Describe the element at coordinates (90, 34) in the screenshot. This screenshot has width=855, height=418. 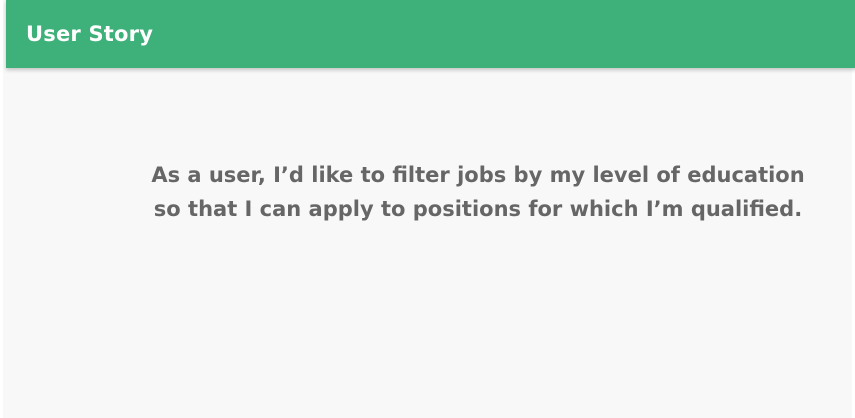
I see `page-title: User Story` at that location.